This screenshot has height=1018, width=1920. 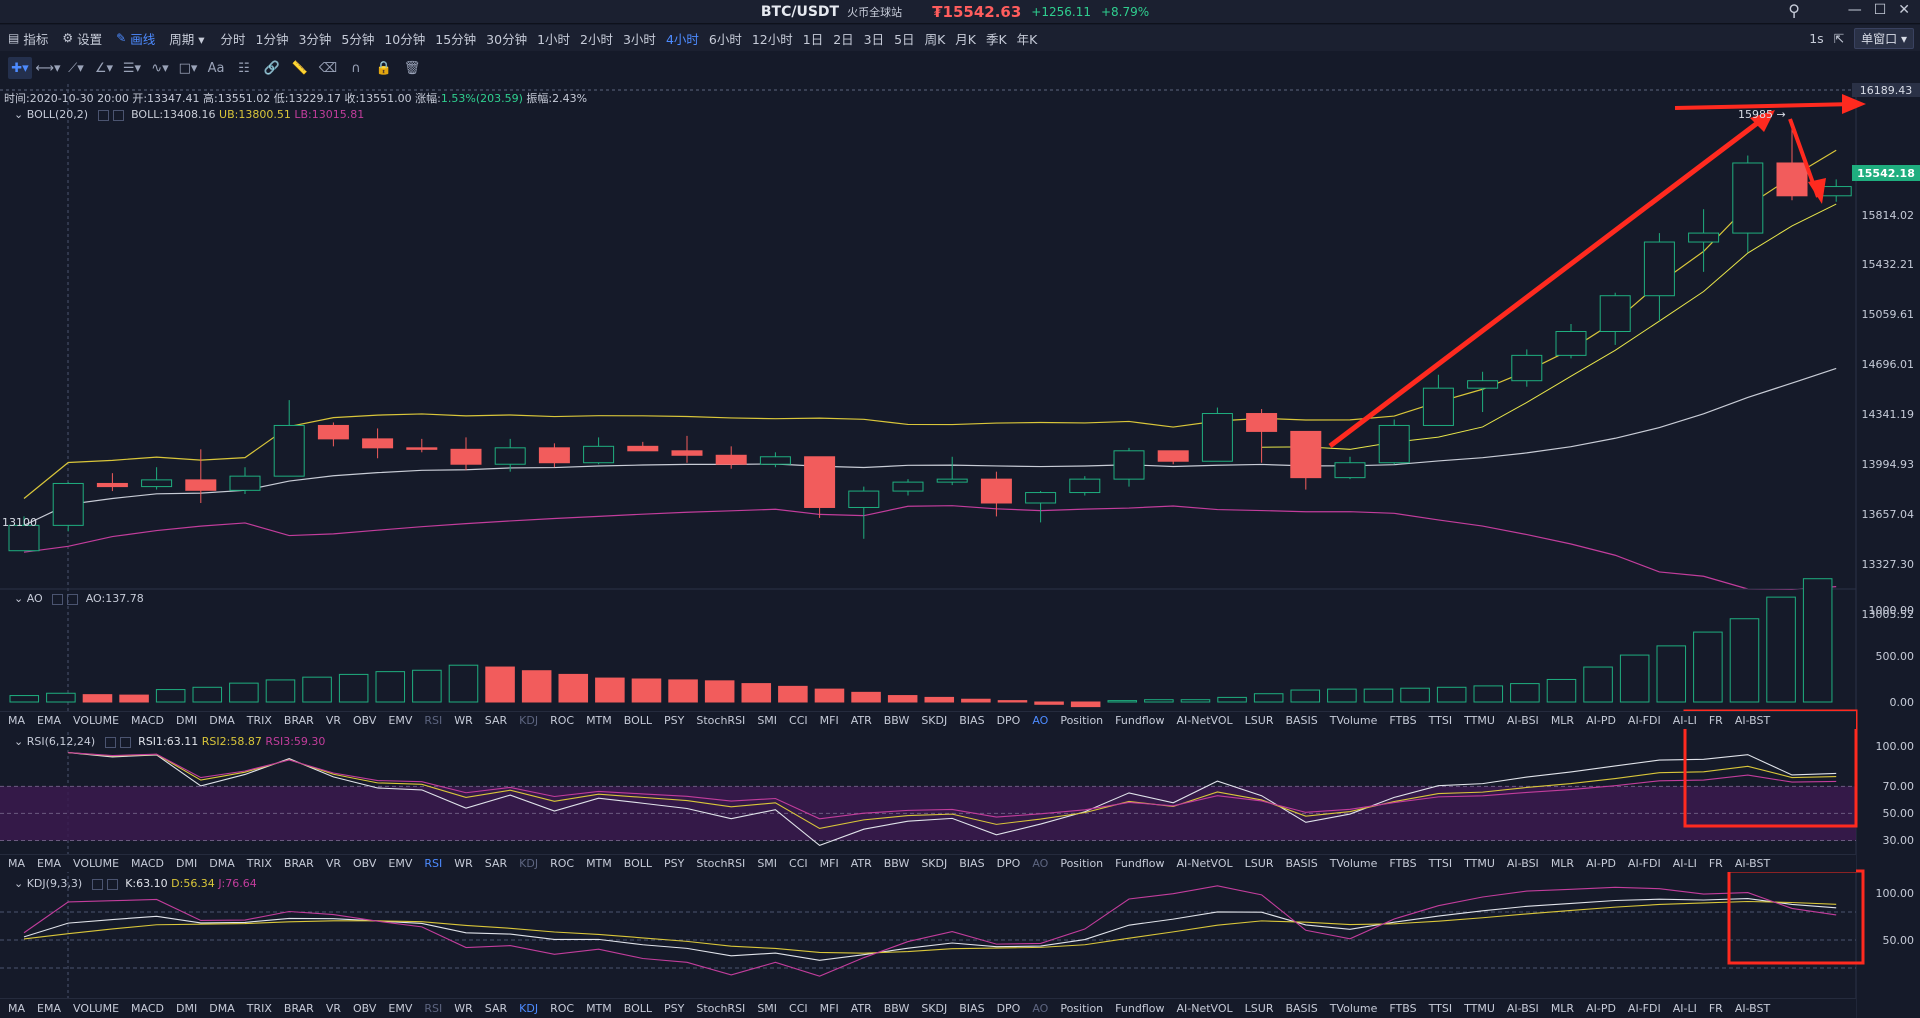 I want to click on indicator-tab-emv: EMV, so click(x=400, y=1008).